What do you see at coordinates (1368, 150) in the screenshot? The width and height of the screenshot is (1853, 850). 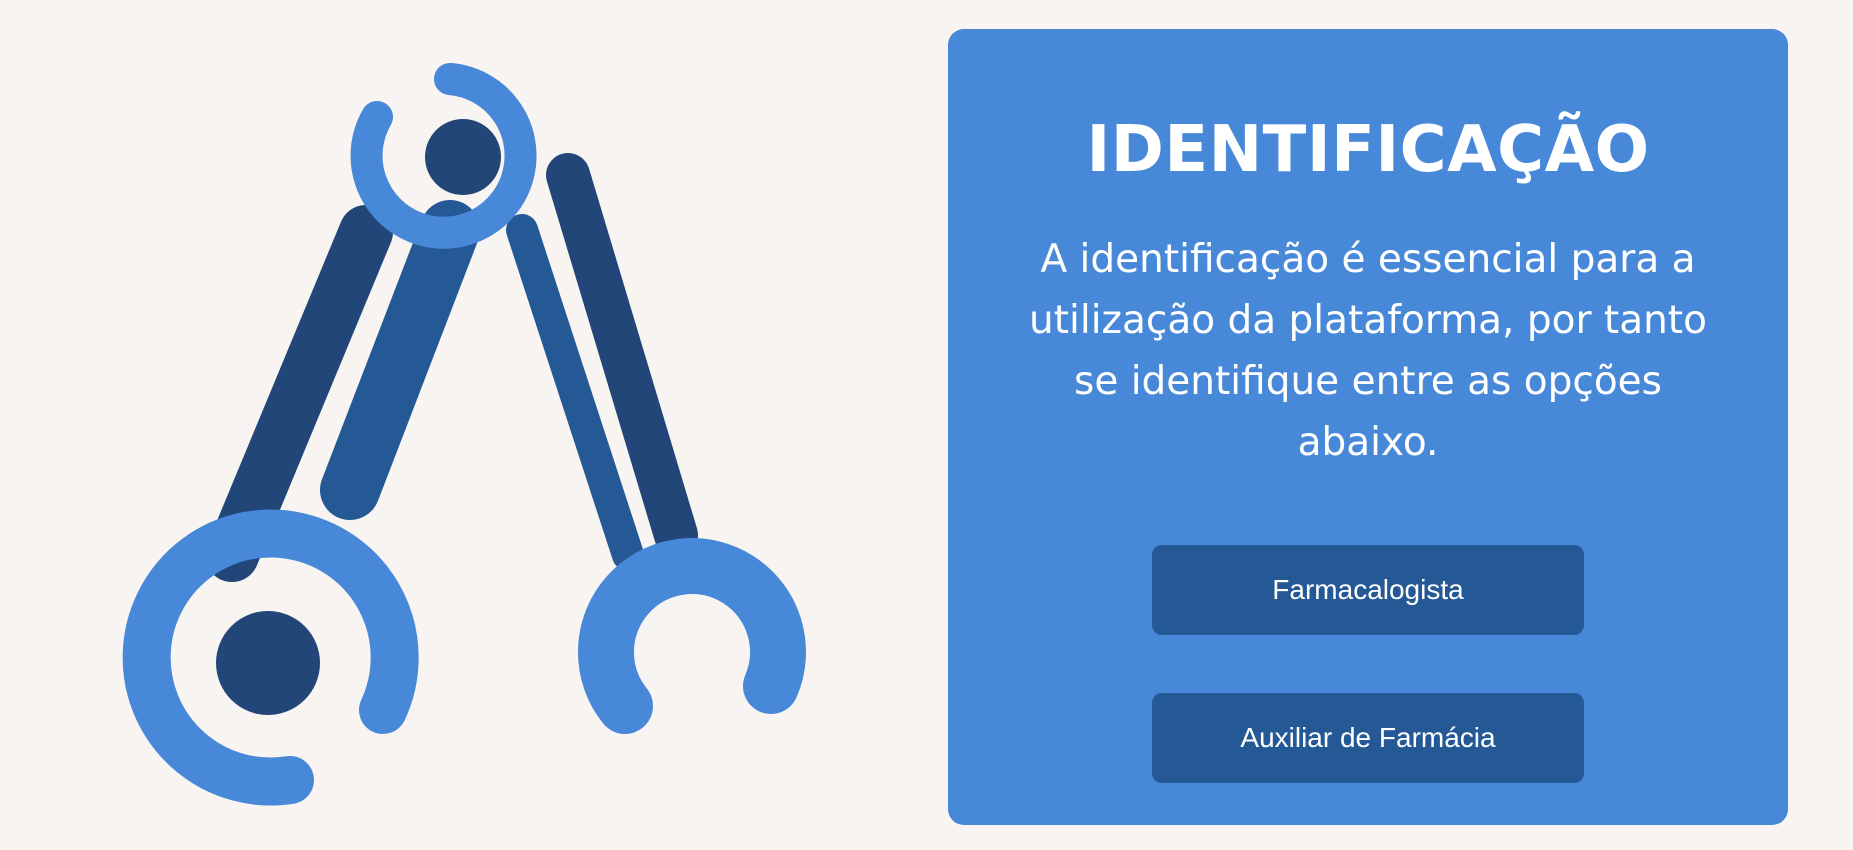 I see `page-title: IDENTIFICAÇÃO` at bounding box center [1368, 150].